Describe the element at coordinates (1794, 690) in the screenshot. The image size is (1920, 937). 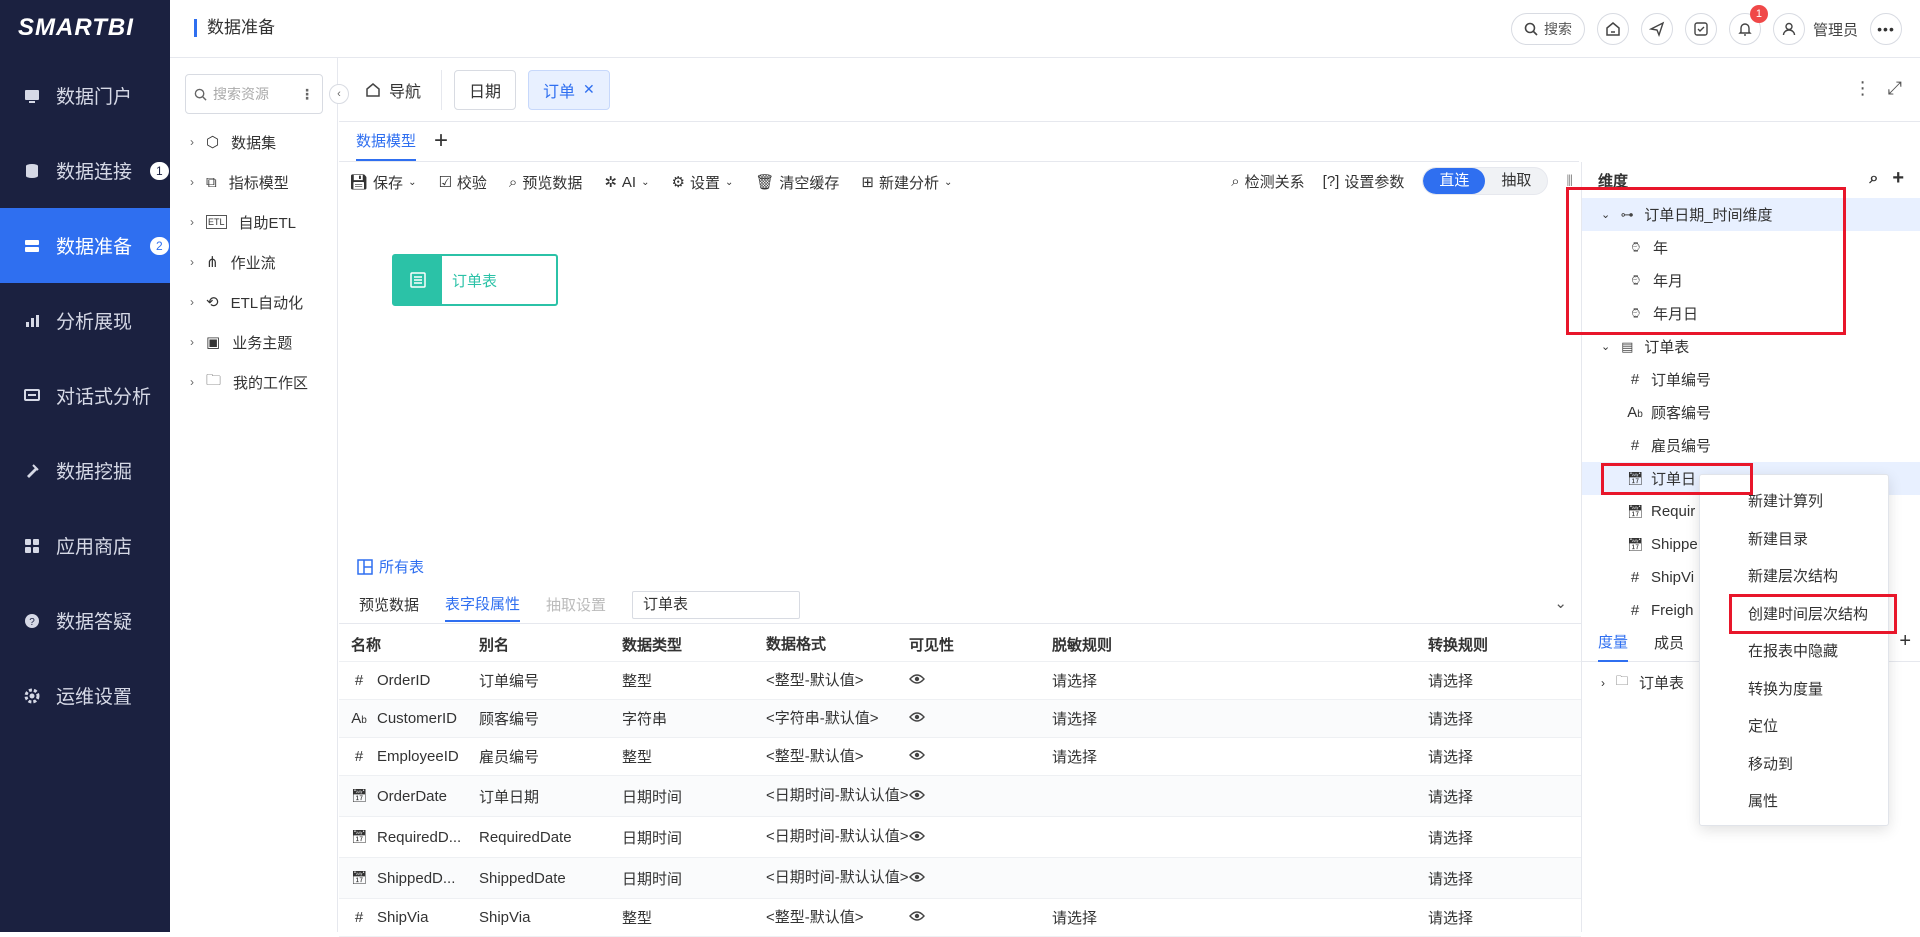
I see `context-menu-item: 转换为度量` at that location.